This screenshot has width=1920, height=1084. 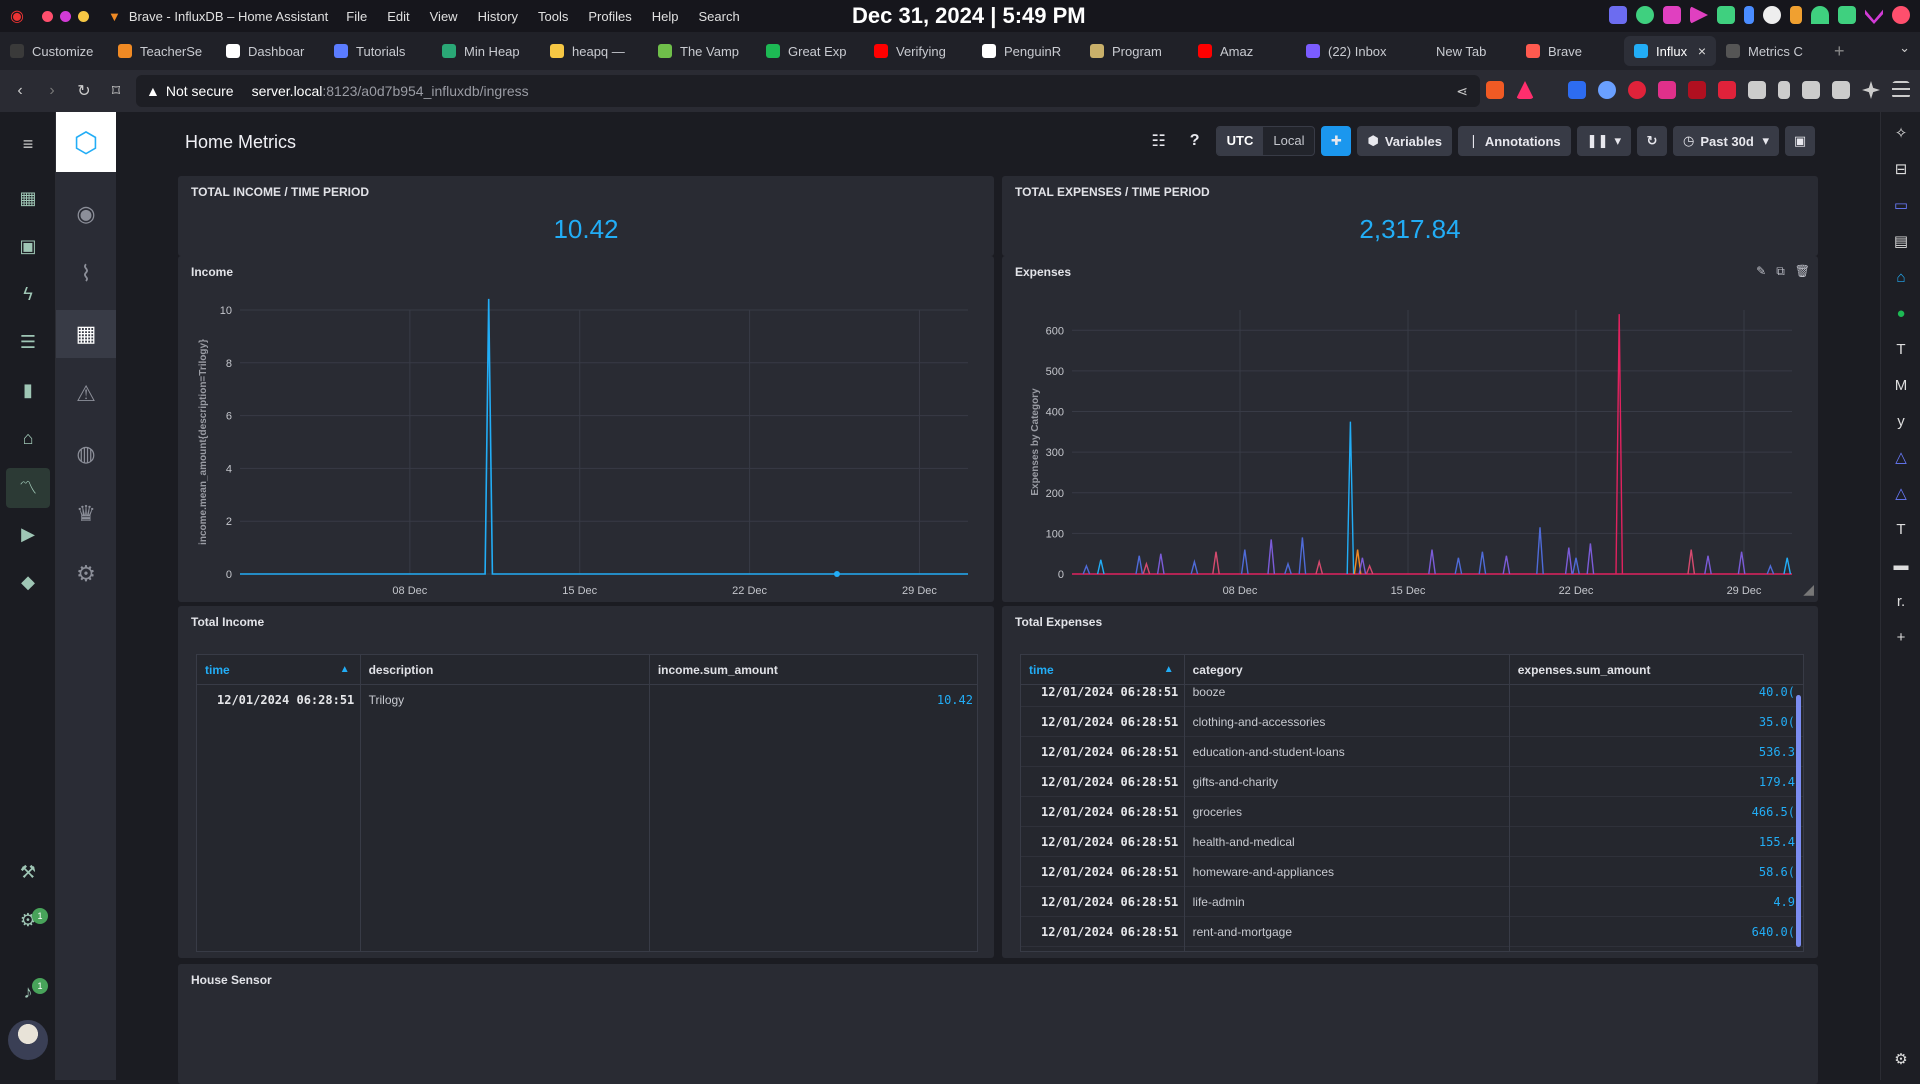 What do you see at coordinates (702, 51) in the screenshot?
I see `browser-tab: The Vamp` at bounding box center [702, 51].